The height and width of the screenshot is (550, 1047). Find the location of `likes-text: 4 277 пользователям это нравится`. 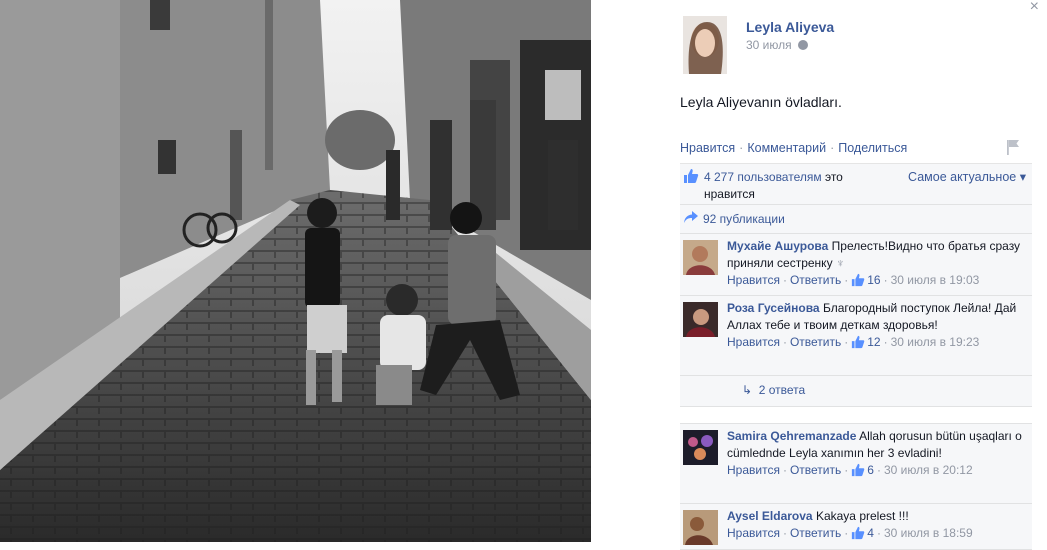

likes-text: 4 277 пользователям это нравится is located at coordinates (789, 186).